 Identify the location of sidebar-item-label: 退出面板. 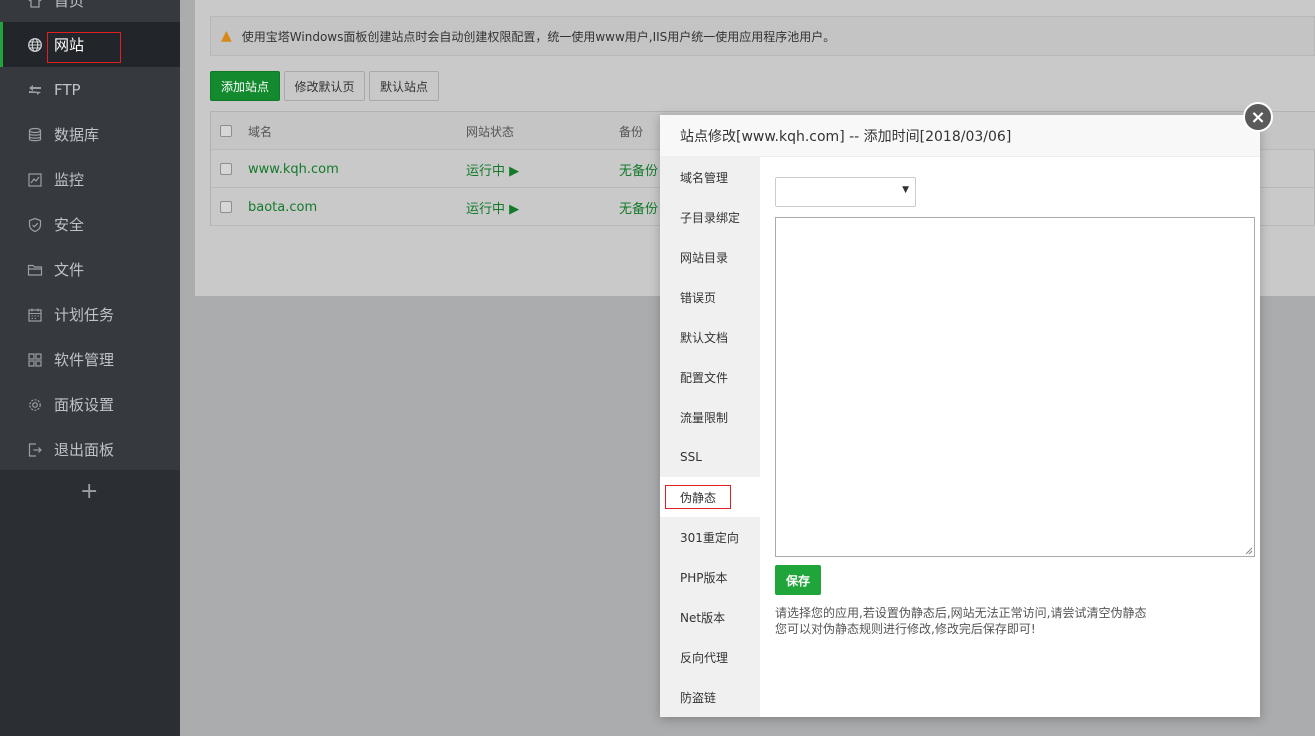
(84, 450).